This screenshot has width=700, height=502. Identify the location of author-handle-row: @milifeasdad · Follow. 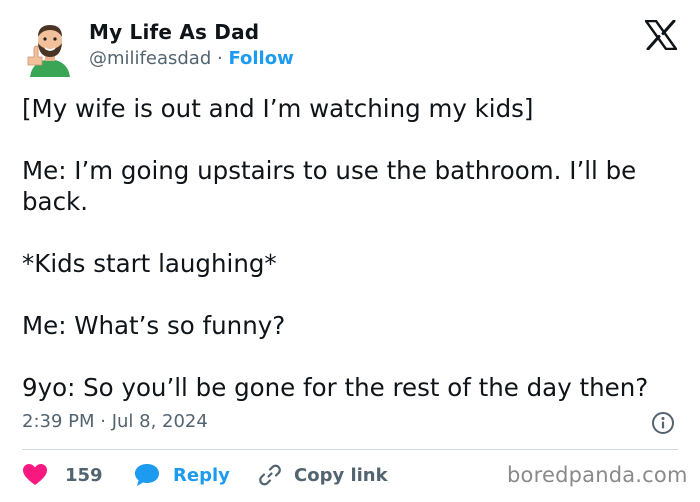
(191, 58).